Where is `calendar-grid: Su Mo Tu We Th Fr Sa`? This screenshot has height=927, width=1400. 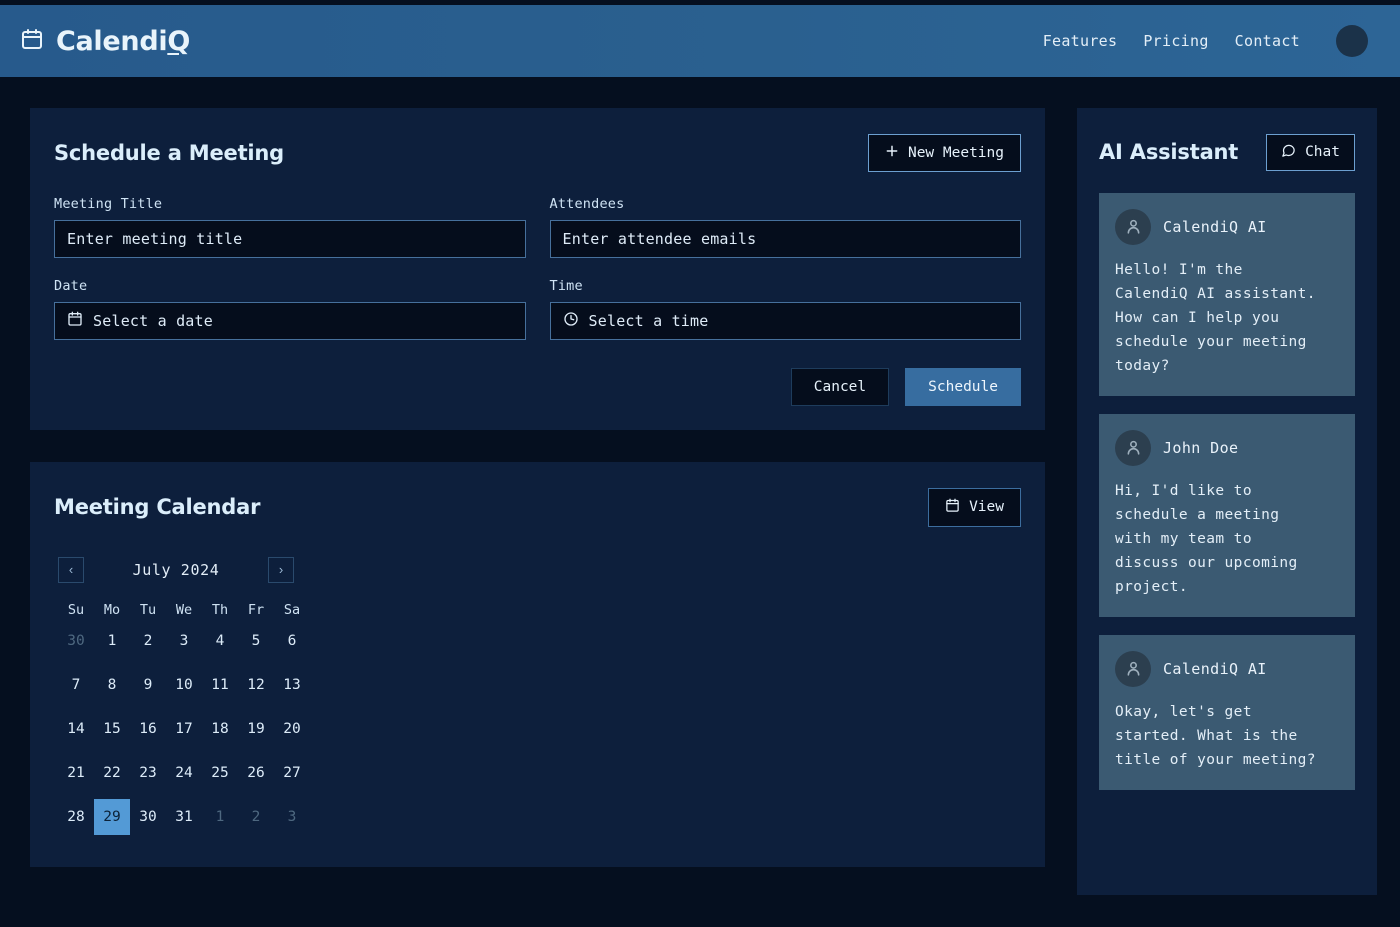 calendar-grid: Su Mo Tu We Th Fr Sa is located at coordinates (539, 610).